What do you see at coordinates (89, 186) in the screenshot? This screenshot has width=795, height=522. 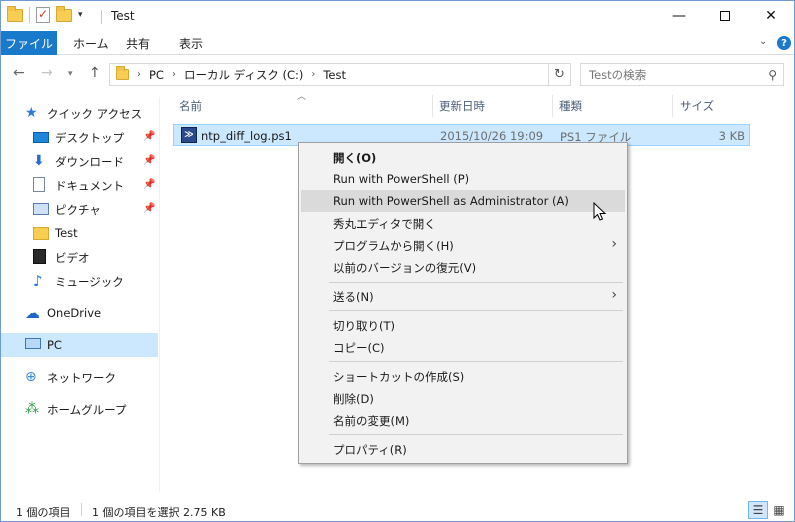 I see `sidebar-item-label: ドキュメント` at bounding box center [89, 186].